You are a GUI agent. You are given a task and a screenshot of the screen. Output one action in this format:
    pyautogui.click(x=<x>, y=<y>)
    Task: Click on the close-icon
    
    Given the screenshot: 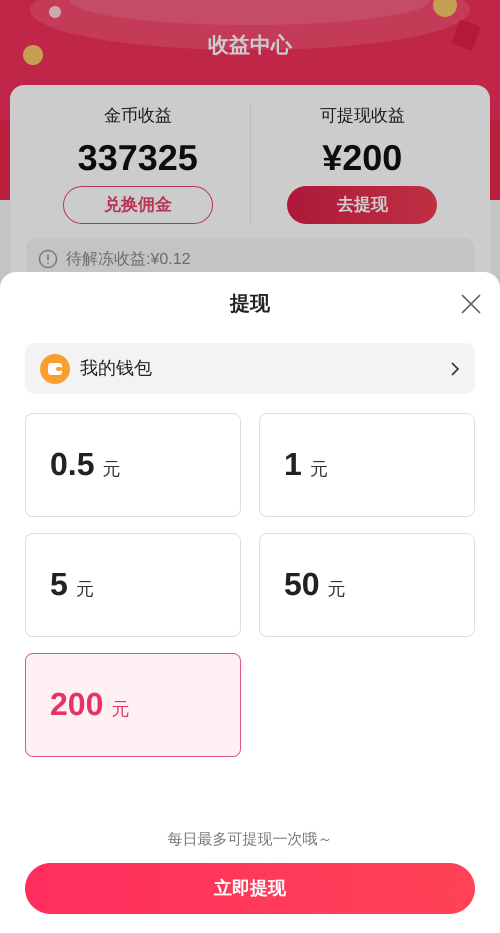 What is the action you would take?
    pyautogui.click(x=471, y=304)
    